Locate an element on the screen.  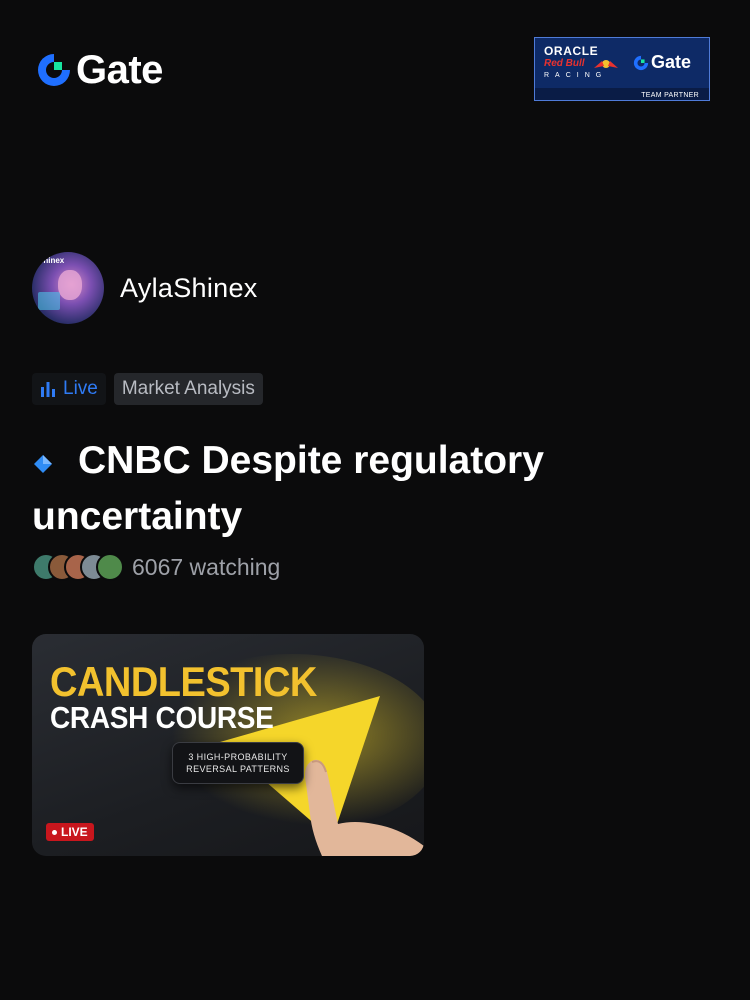
redbull-text: Red Bull is located at coordinates (564, 63).